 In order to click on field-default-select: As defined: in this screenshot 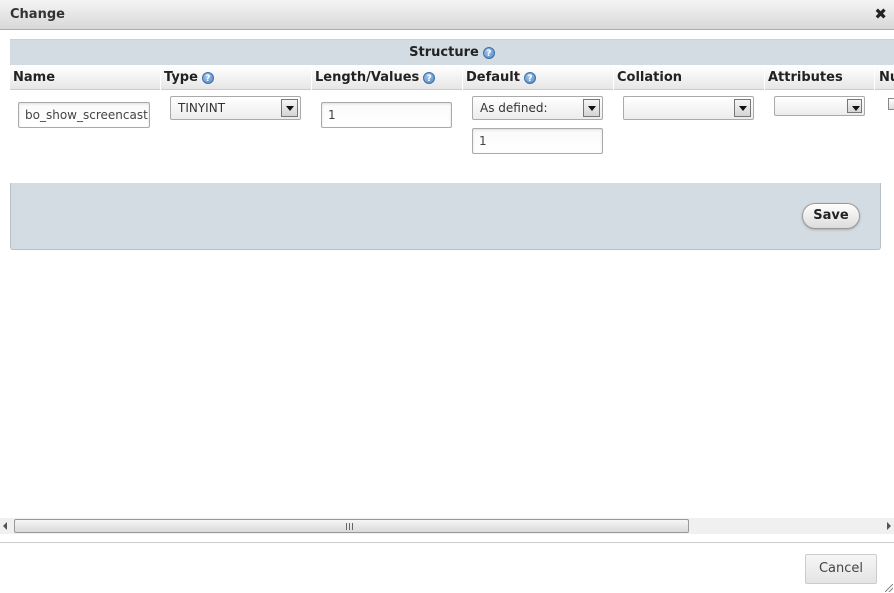, I will do `click(537, 108)`.